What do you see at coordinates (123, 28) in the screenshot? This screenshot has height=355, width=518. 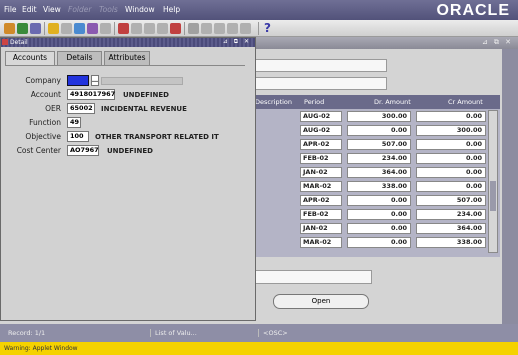 I see `cut-icon` at bounding box center [123, 28].